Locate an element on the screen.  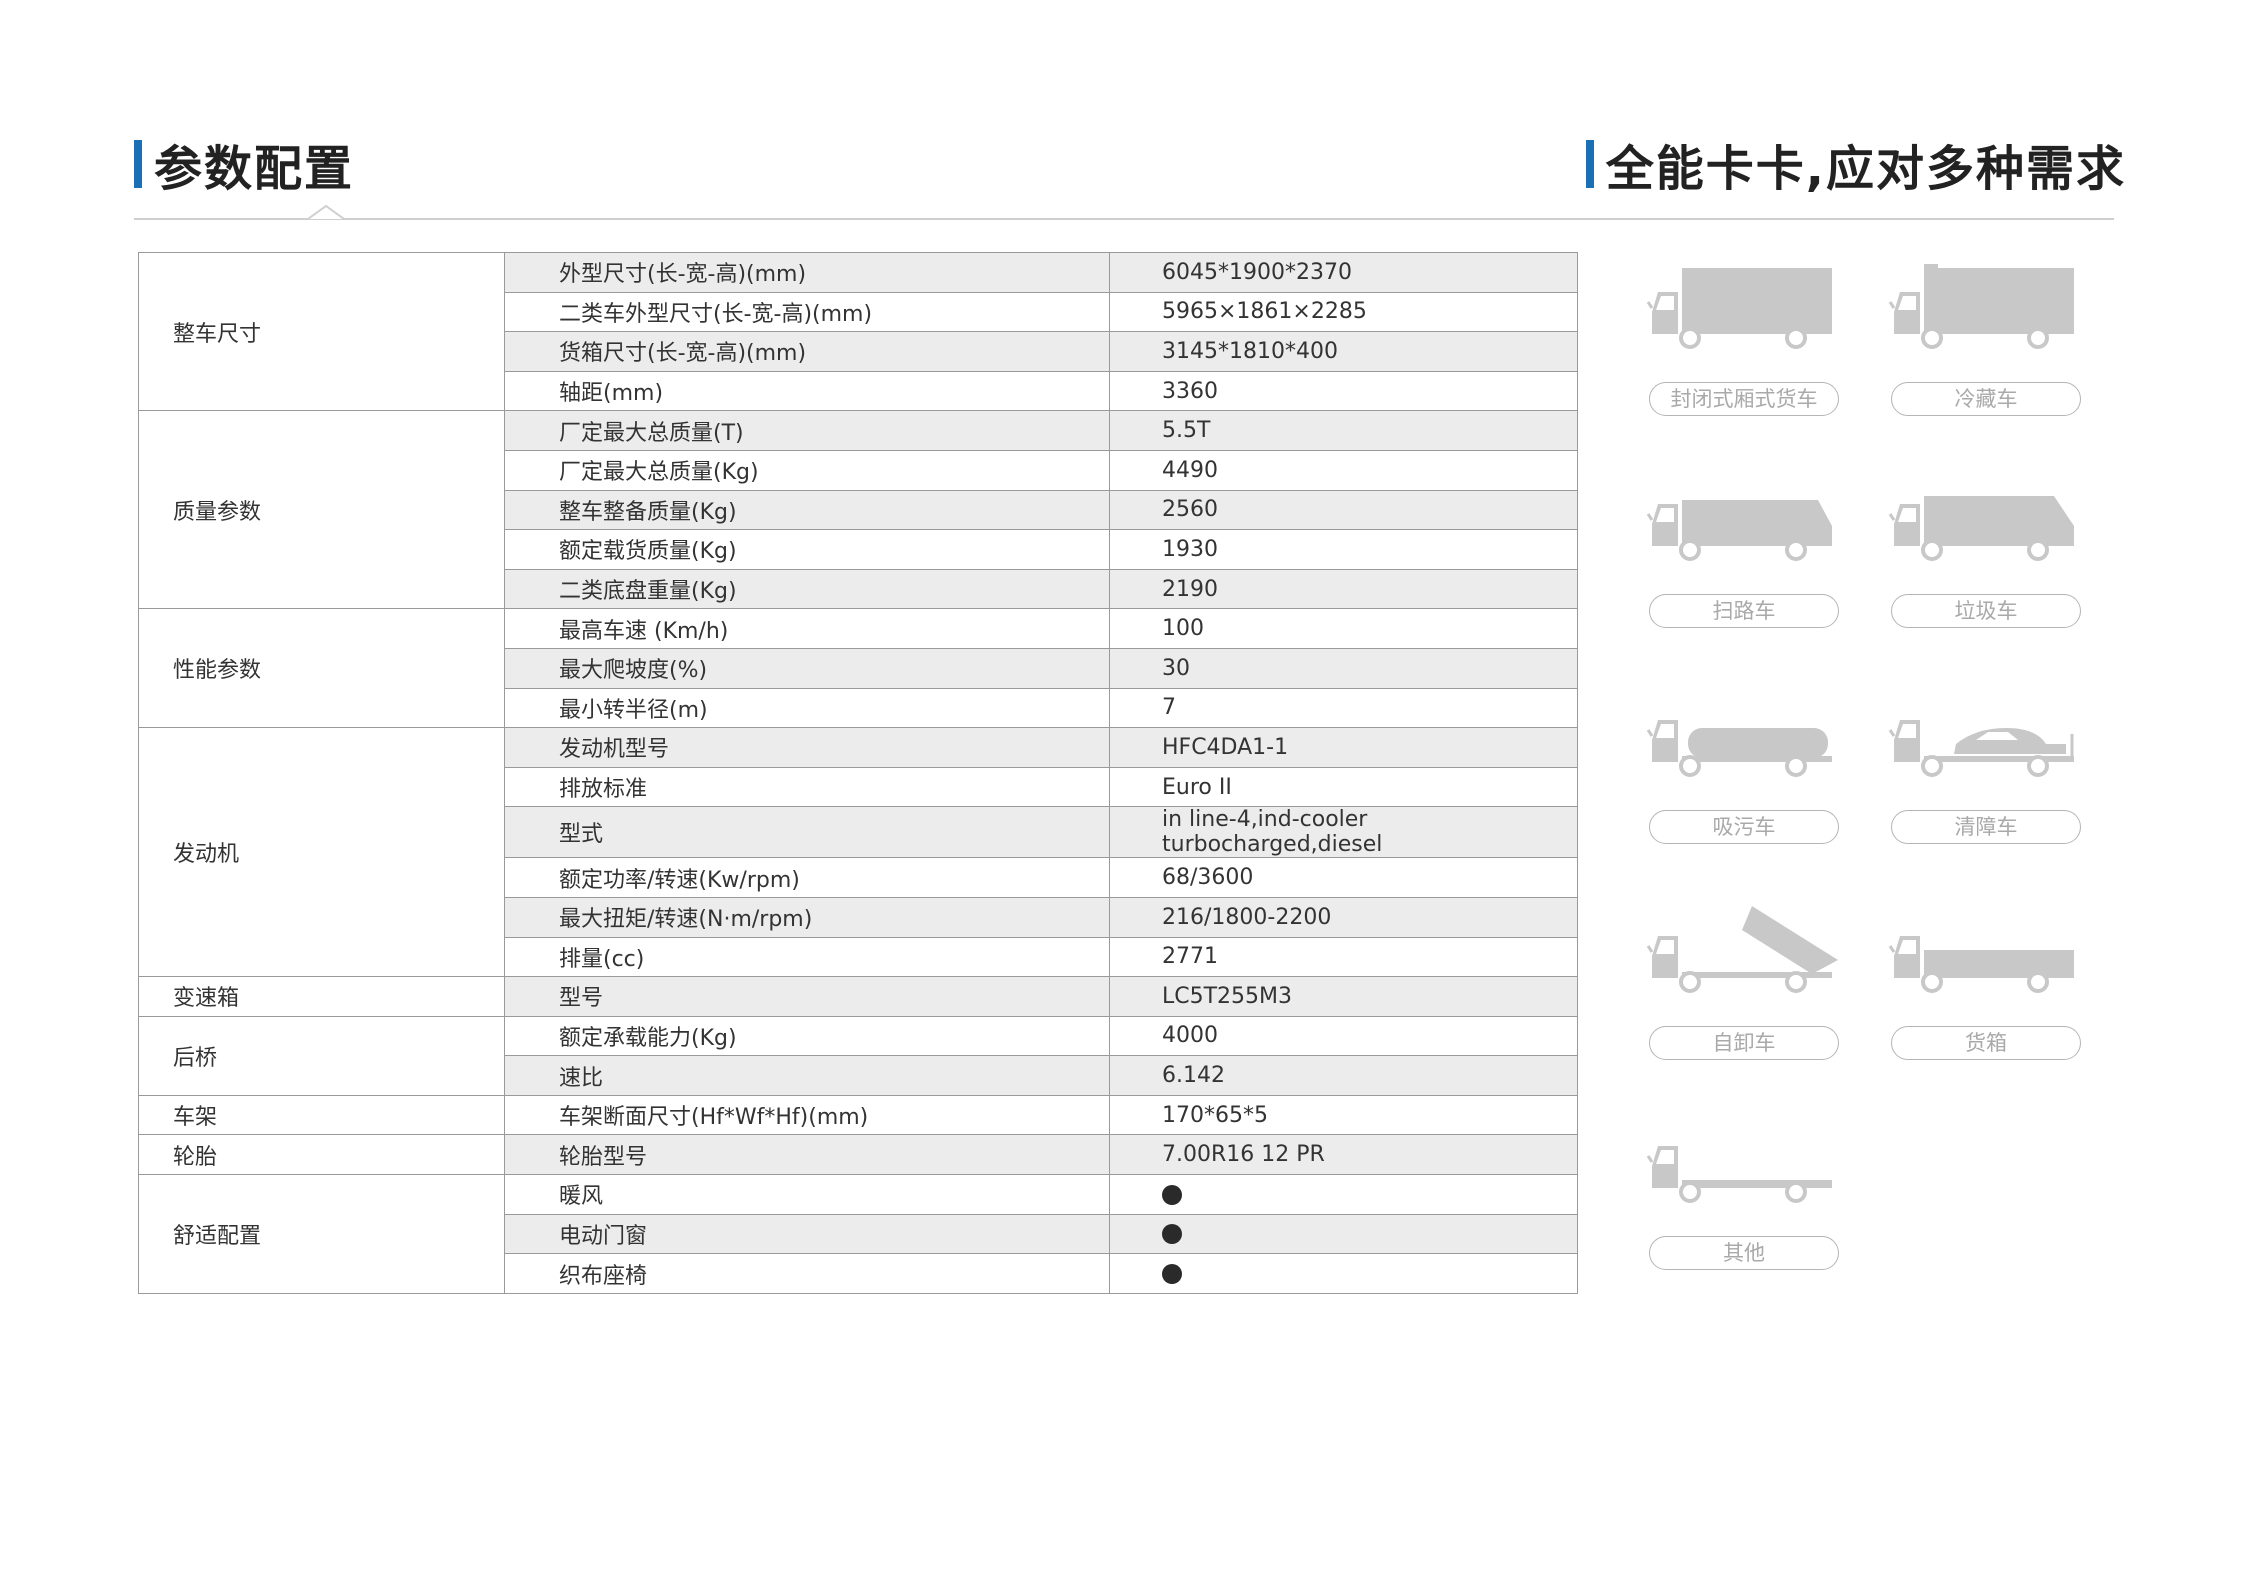
spec-param: 电动门窗 is located at coordinates (807, 1234).